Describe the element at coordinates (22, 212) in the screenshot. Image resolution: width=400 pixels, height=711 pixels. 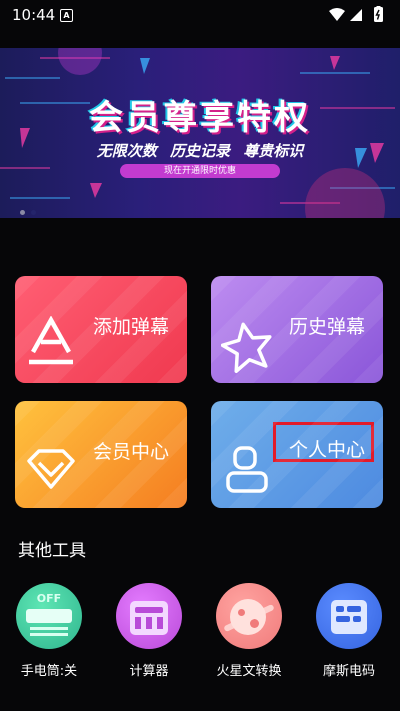
I see `banner-dot` at that location.